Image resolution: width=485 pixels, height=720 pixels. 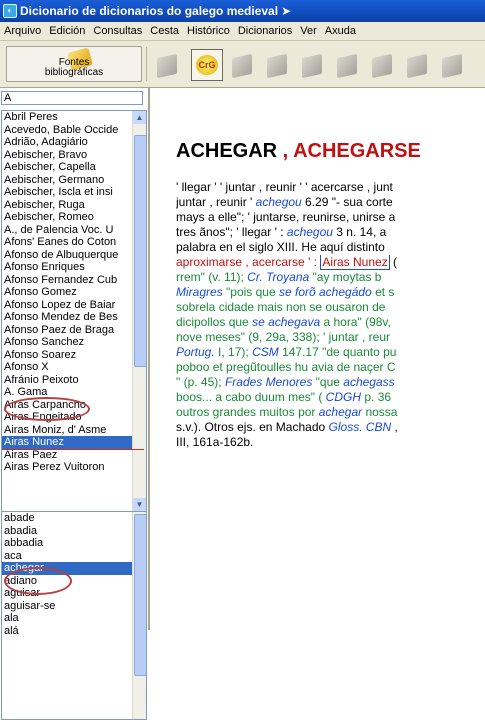 I want to click on entry-text: "ay moytas b, so click(x=345, y=277).